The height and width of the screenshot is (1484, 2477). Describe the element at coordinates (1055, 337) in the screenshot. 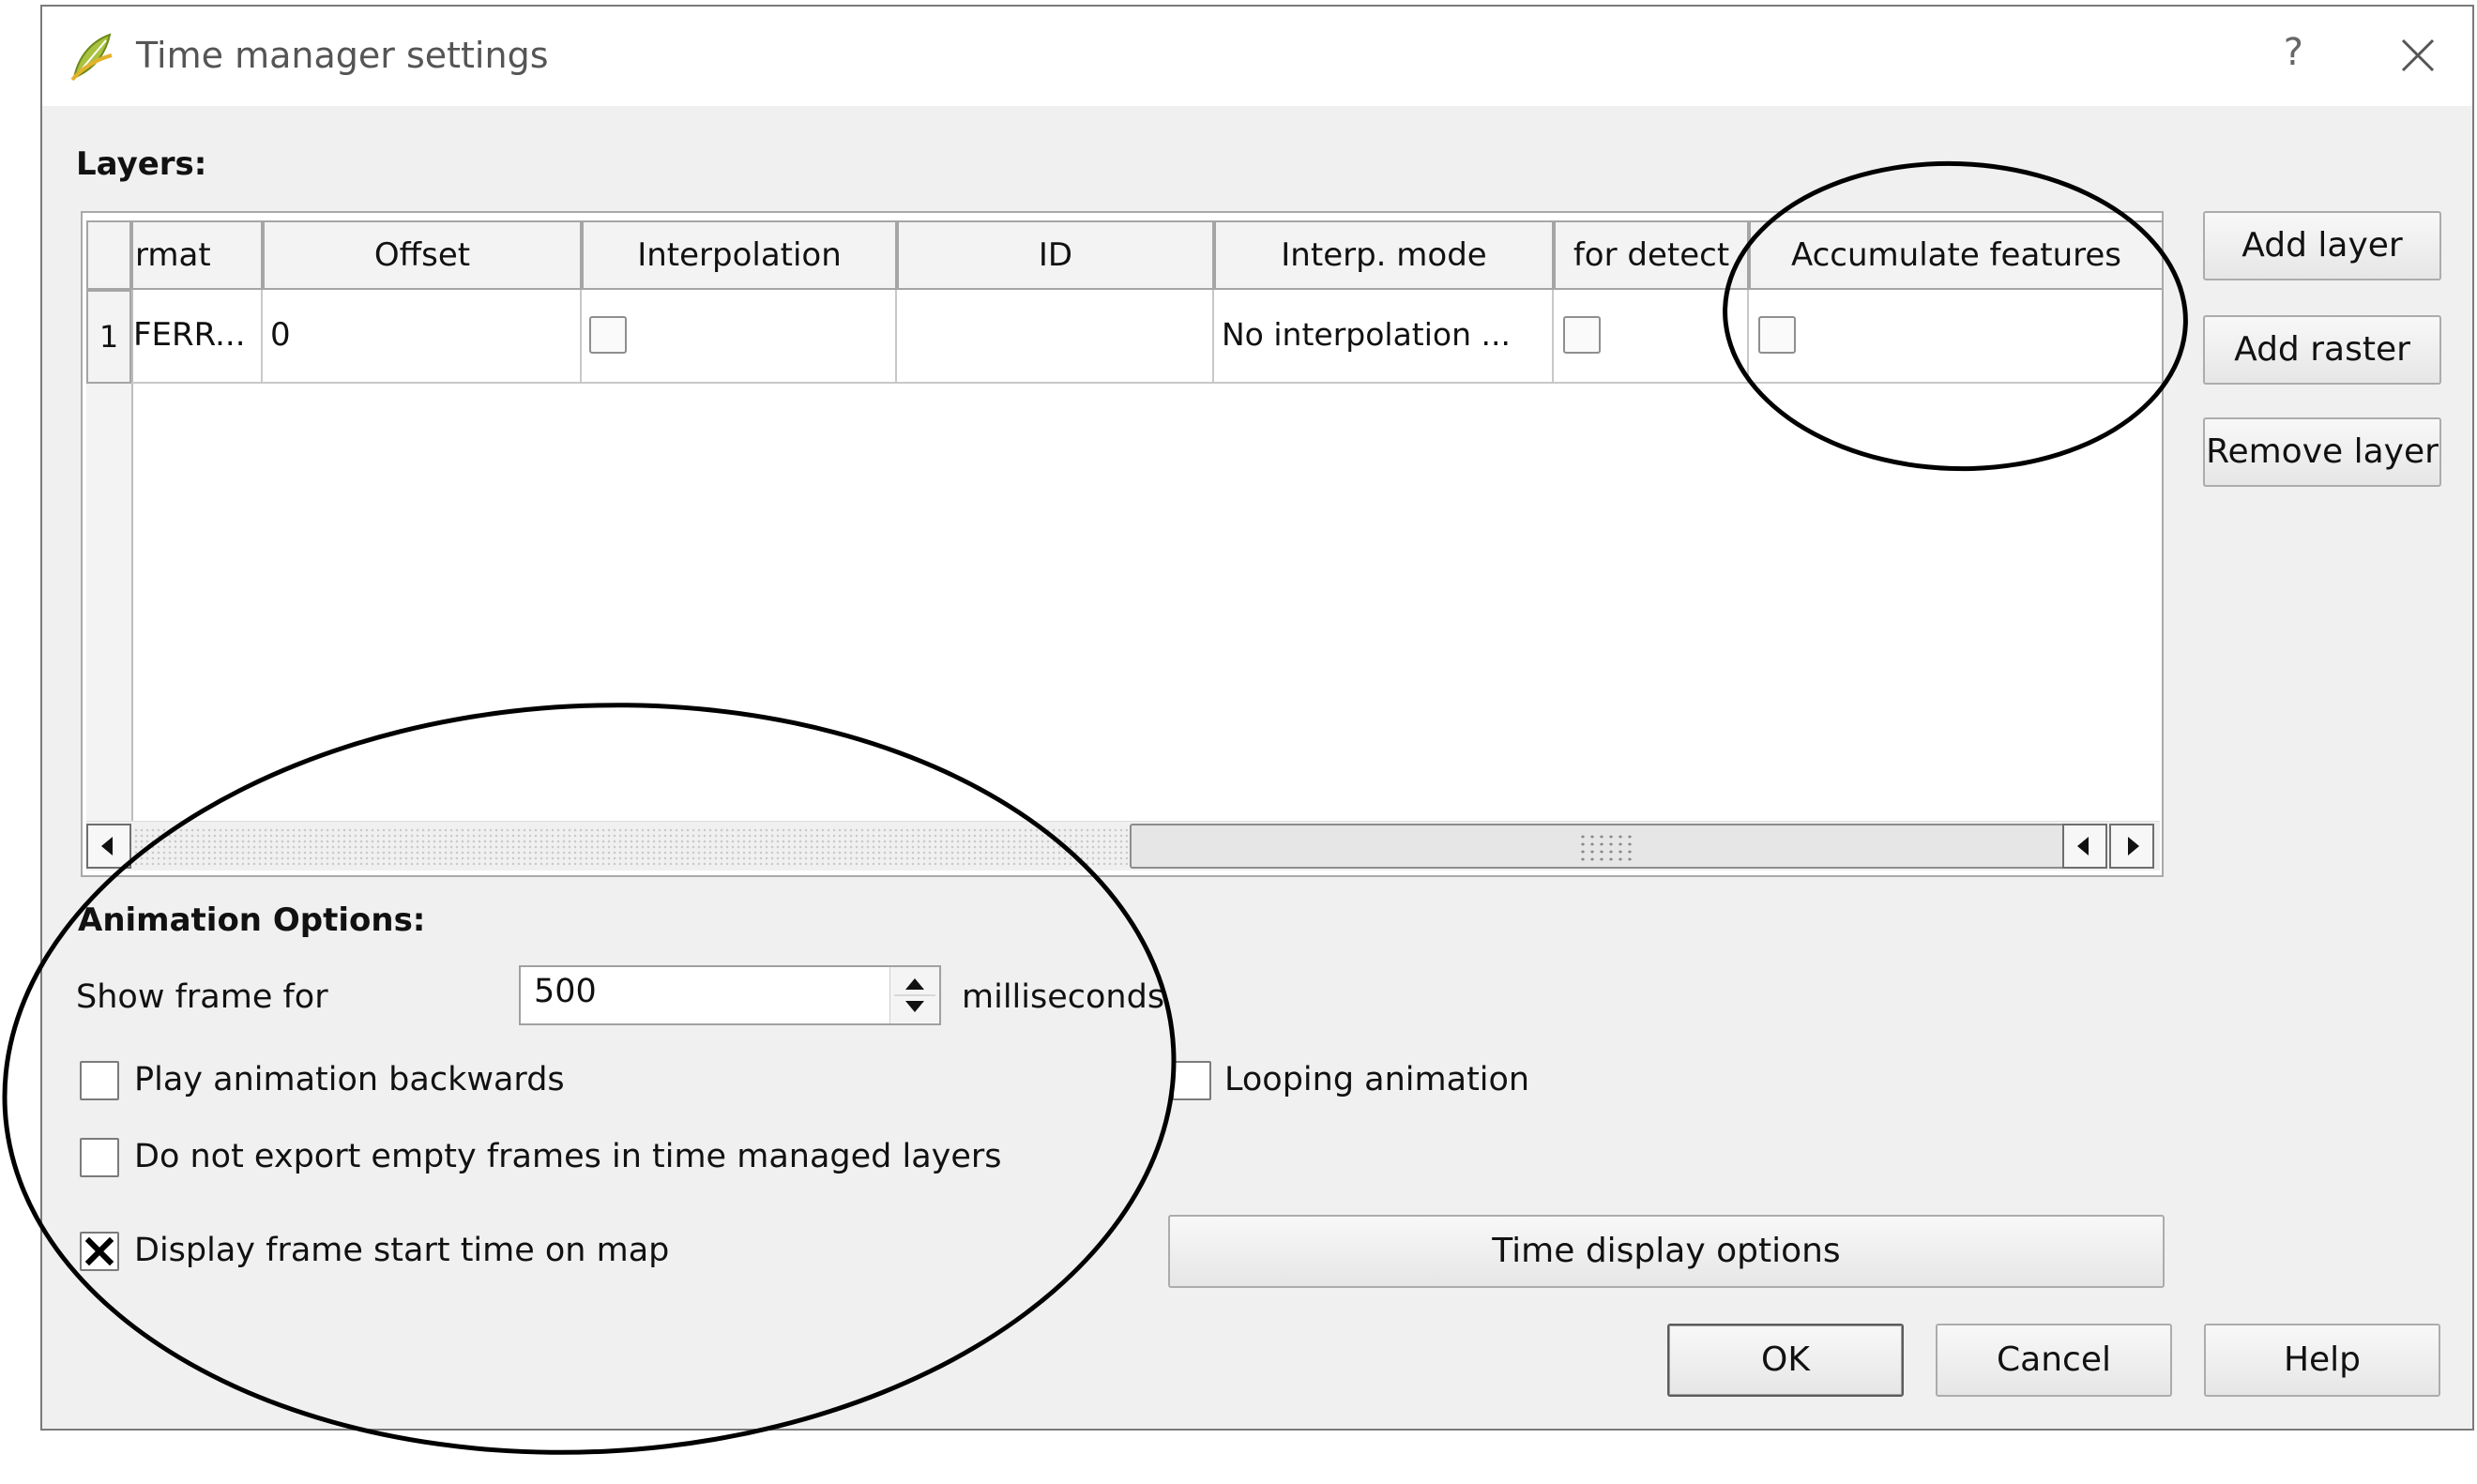

I see `cell-id` at that location.